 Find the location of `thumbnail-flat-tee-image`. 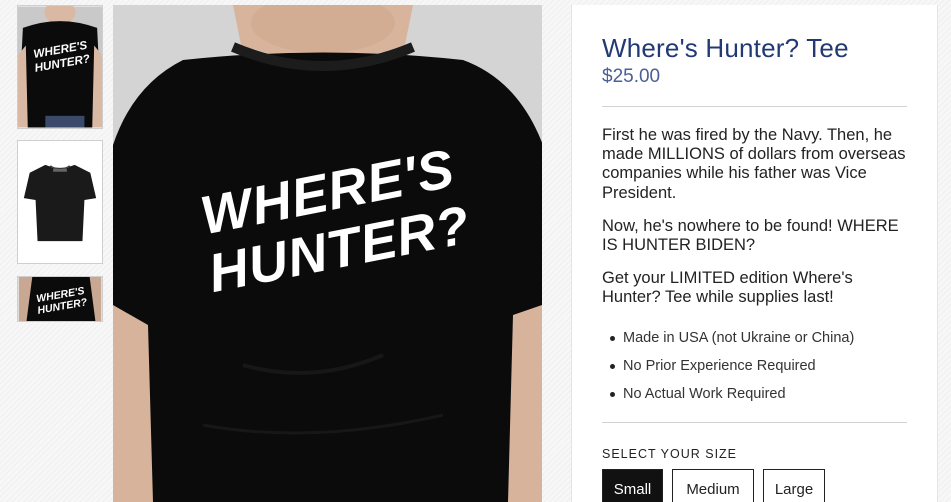

thumbnail-flat-tee-image is located at coordinates (60, 202).